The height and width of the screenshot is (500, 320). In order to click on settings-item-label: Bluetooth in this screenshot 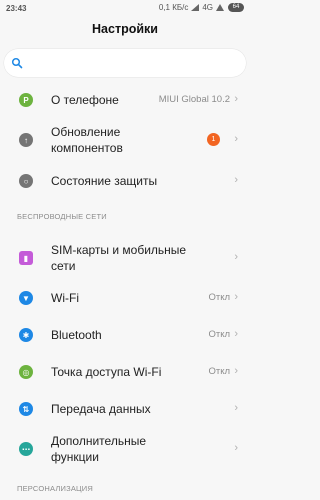, I will do `click(76, 335)`.